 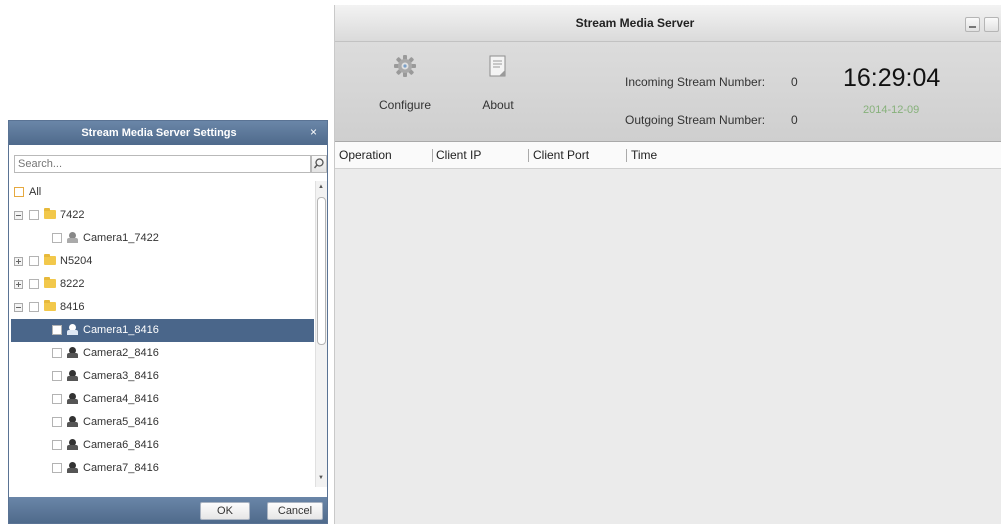 I want to click on cancel-button: Cancel, so click(x=295, y=511).